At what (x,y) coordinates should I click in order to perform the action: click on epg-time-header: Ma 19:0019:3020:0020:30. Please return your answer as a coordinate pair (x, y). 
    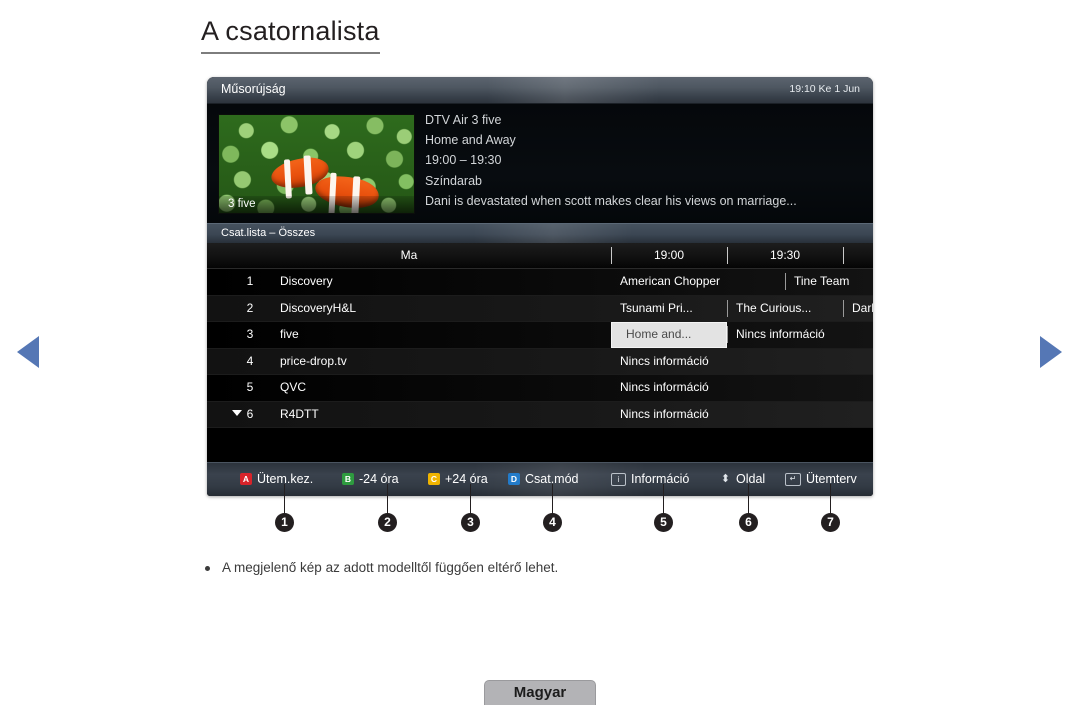
    Looking at the image, I should click on (540, 256).